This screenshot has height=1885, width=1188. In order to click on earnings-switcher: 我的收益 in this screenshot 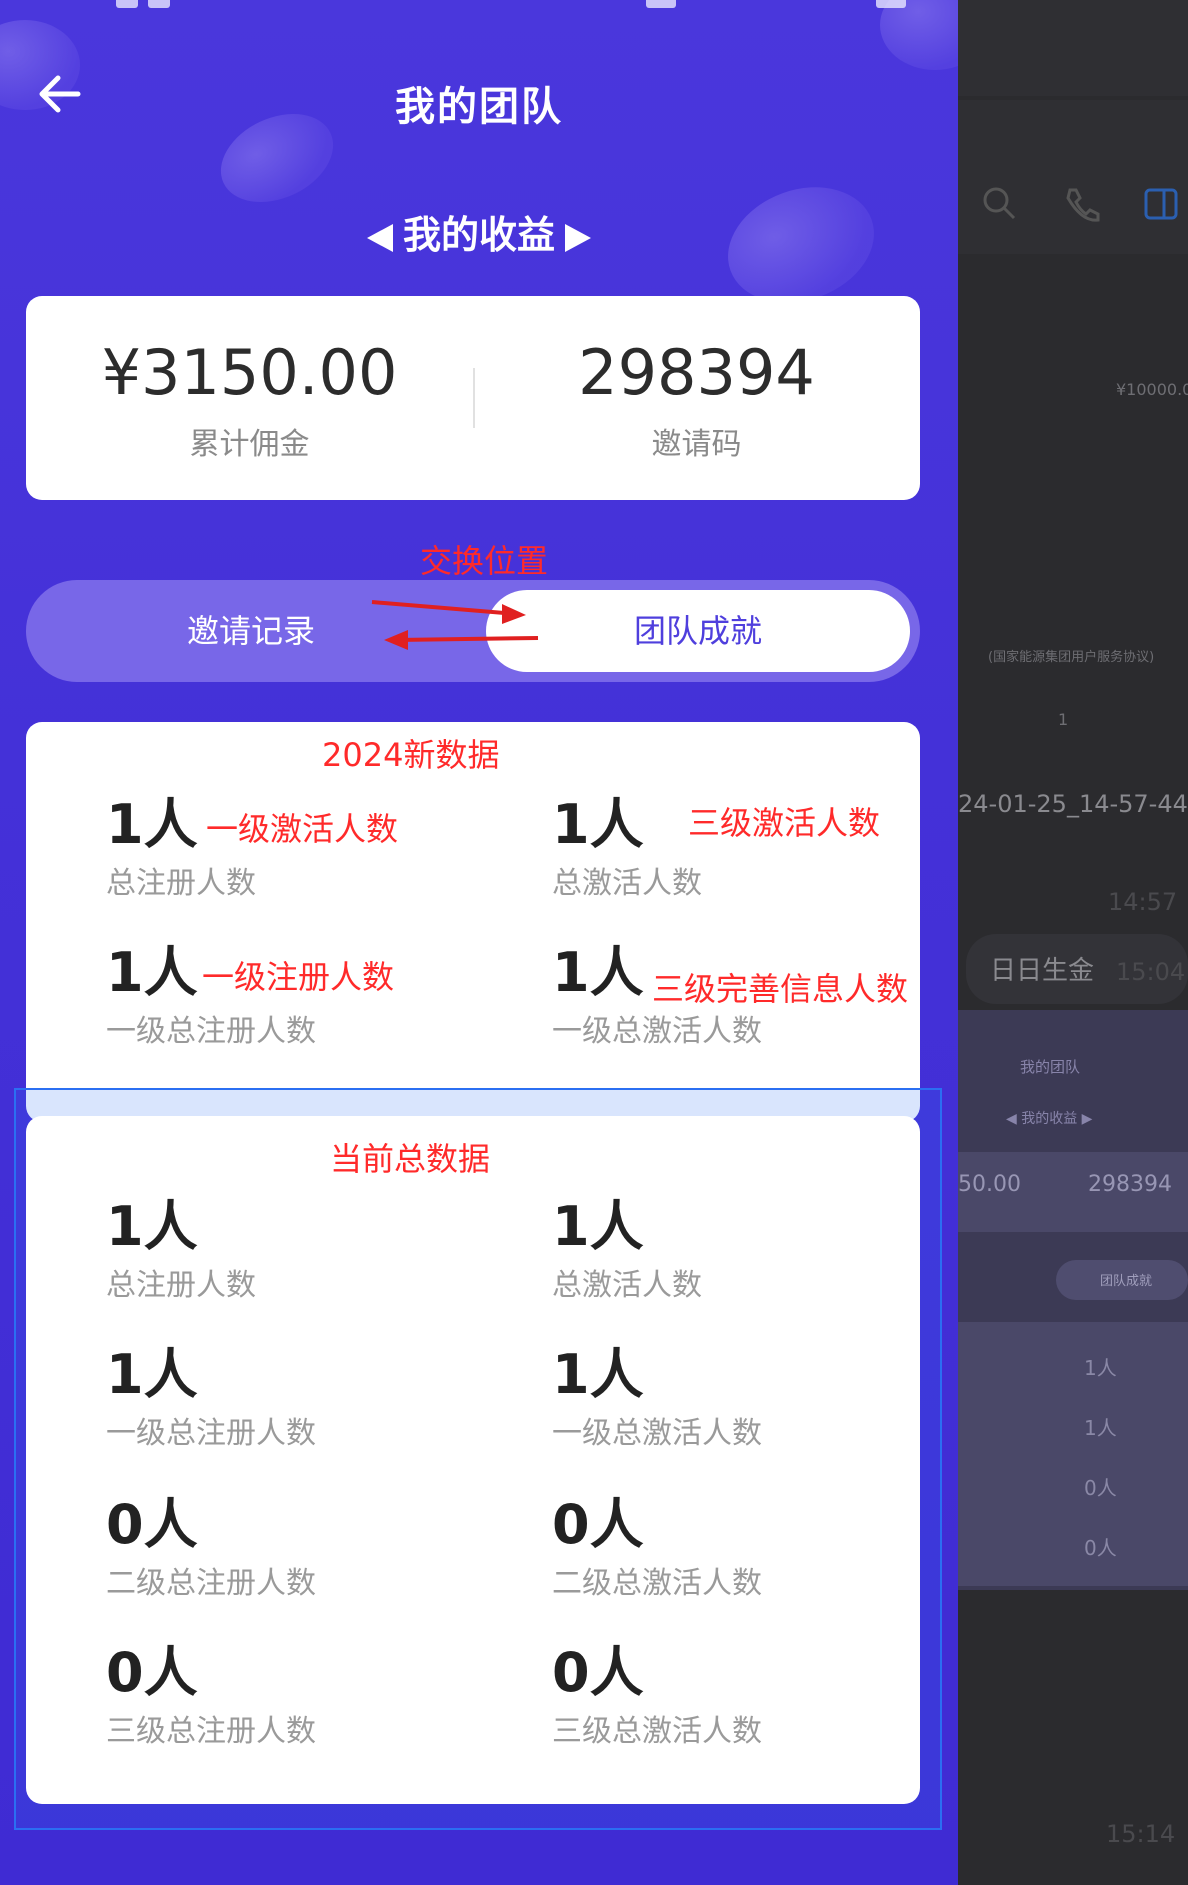, I will do `click(479, 231)`.